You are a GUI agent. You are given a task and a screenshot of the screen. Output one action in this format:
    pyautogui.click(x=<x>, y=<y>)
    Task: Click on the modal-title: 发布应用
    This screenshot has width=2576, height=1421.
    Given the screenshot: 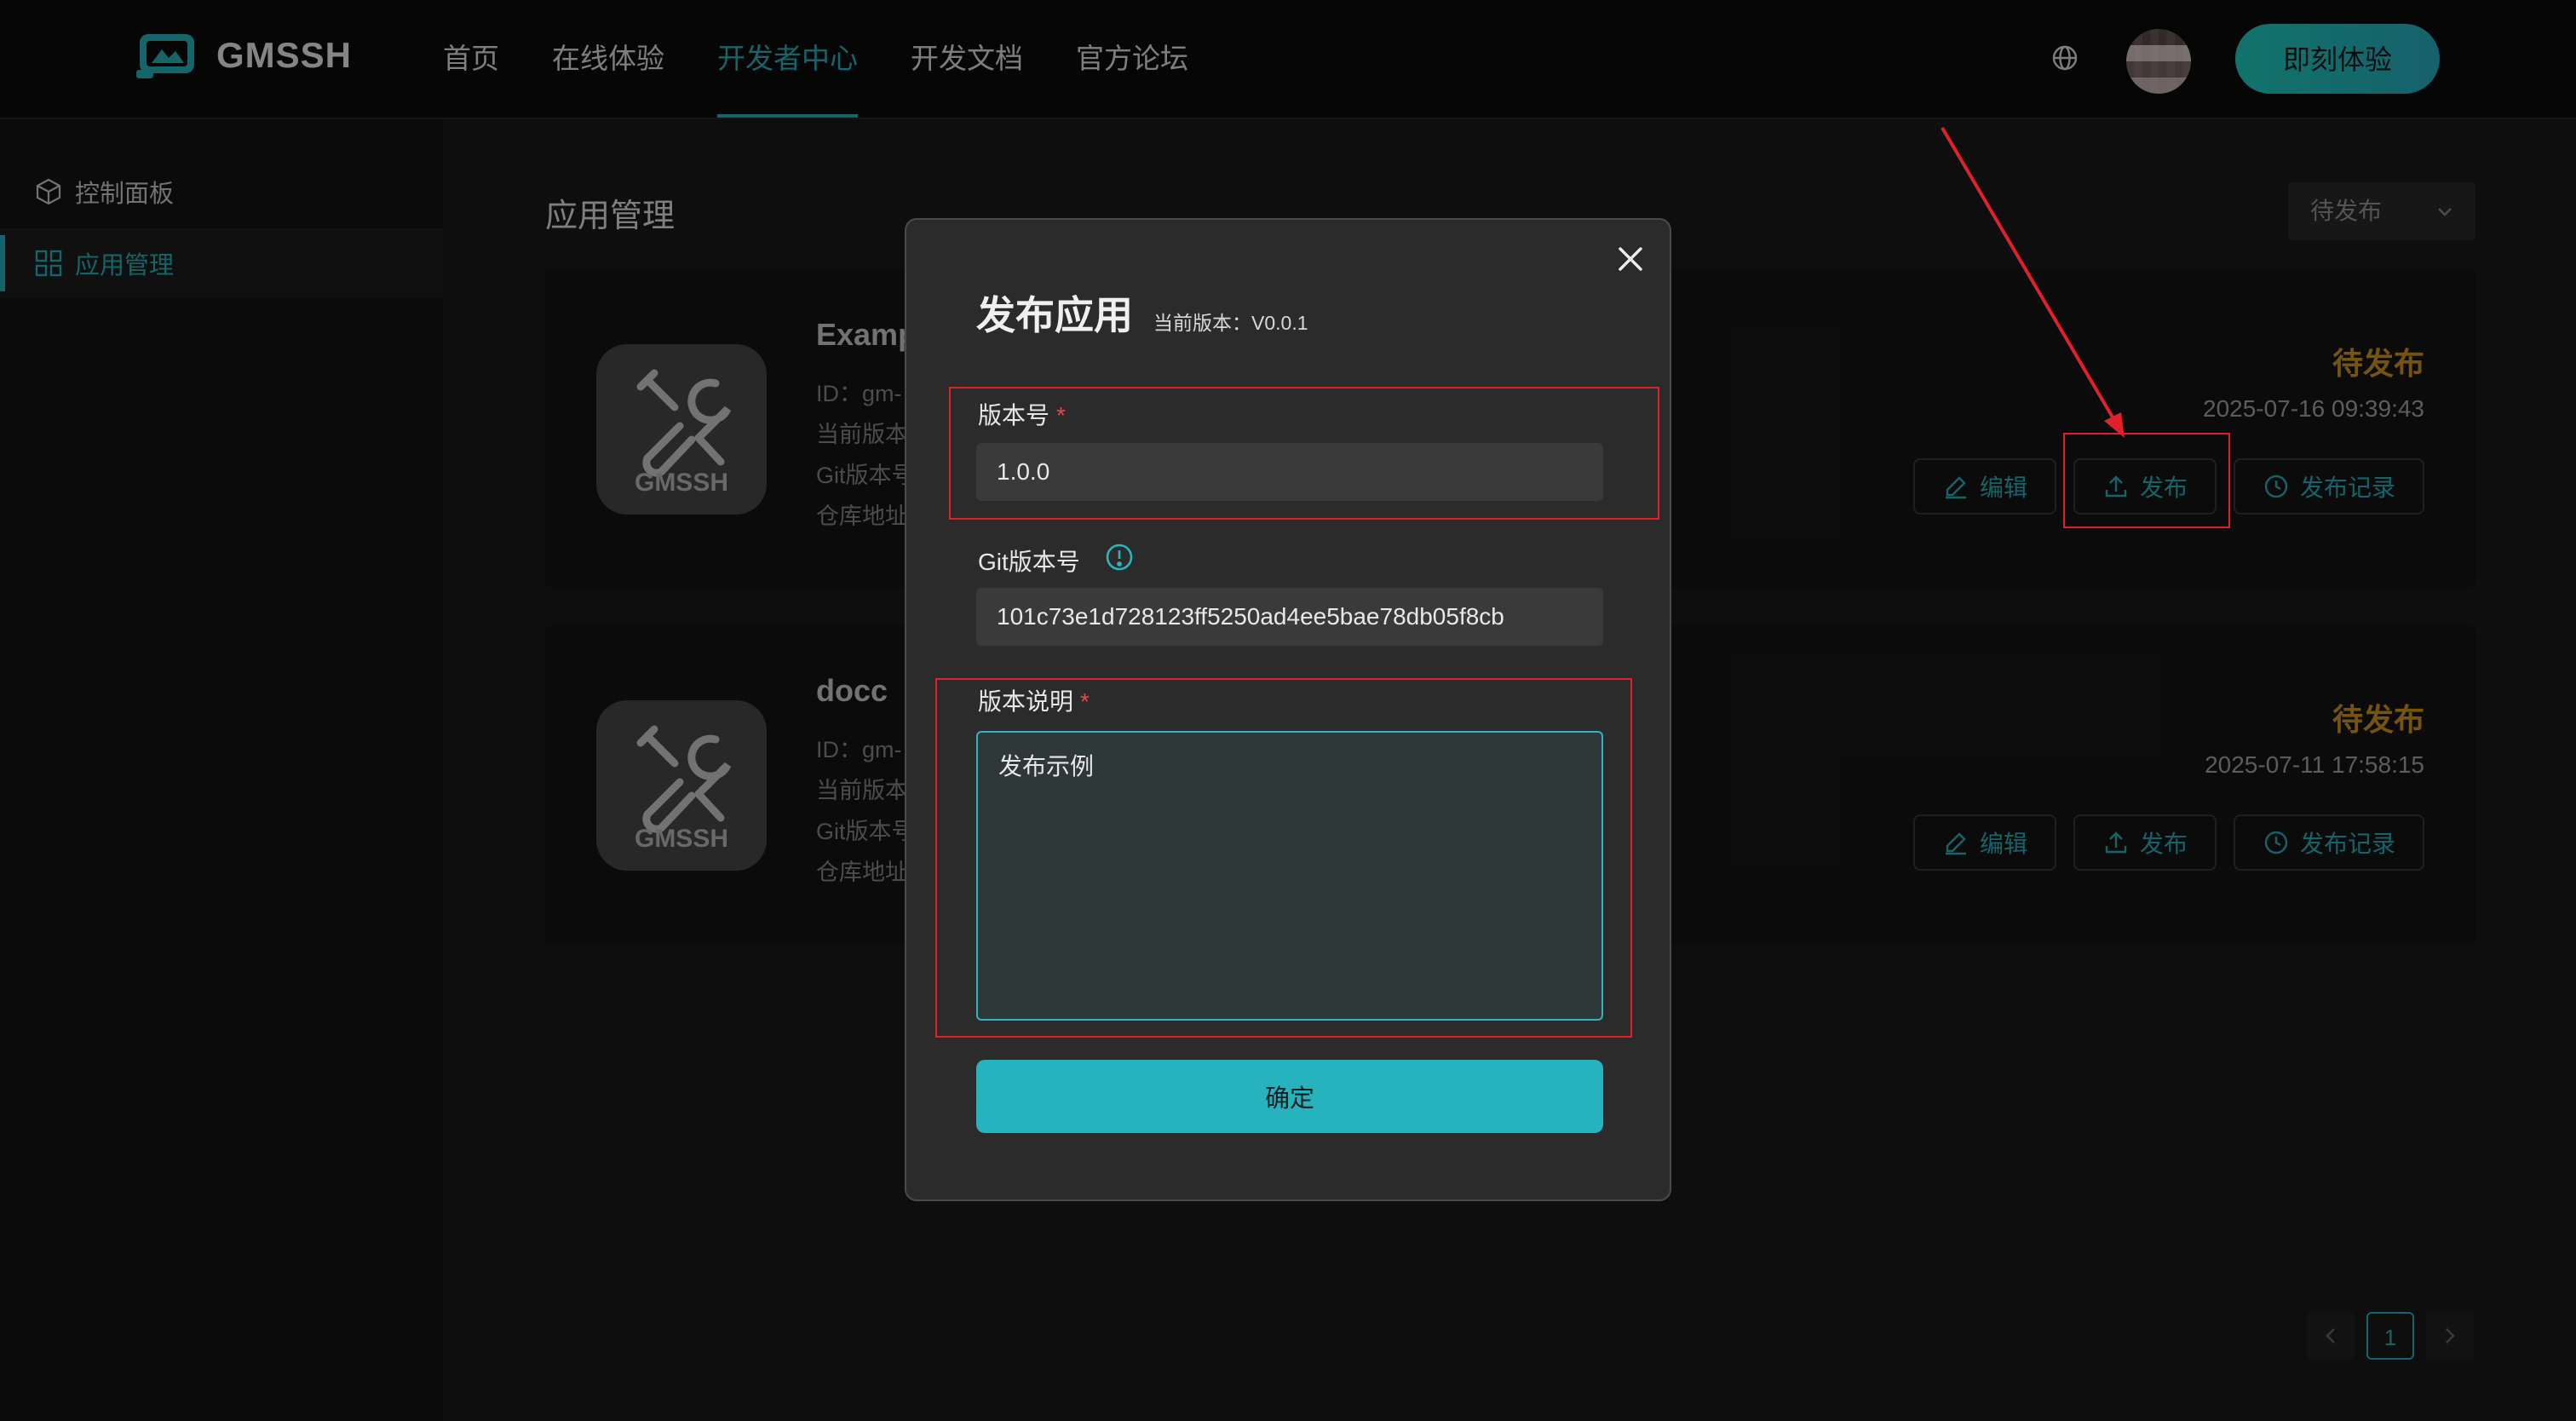 What is the action you would take?
    pyautogui.click(x=1055, y=315)
    